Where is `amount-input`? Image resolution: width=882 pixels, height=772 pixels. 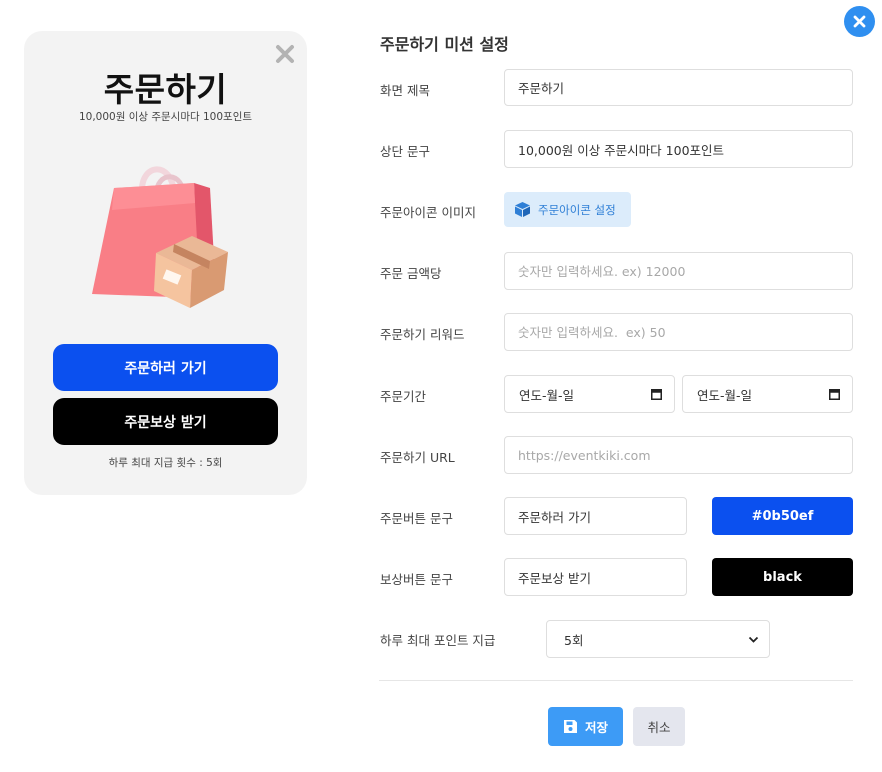 amount-input is located at coordinates (678, 271).